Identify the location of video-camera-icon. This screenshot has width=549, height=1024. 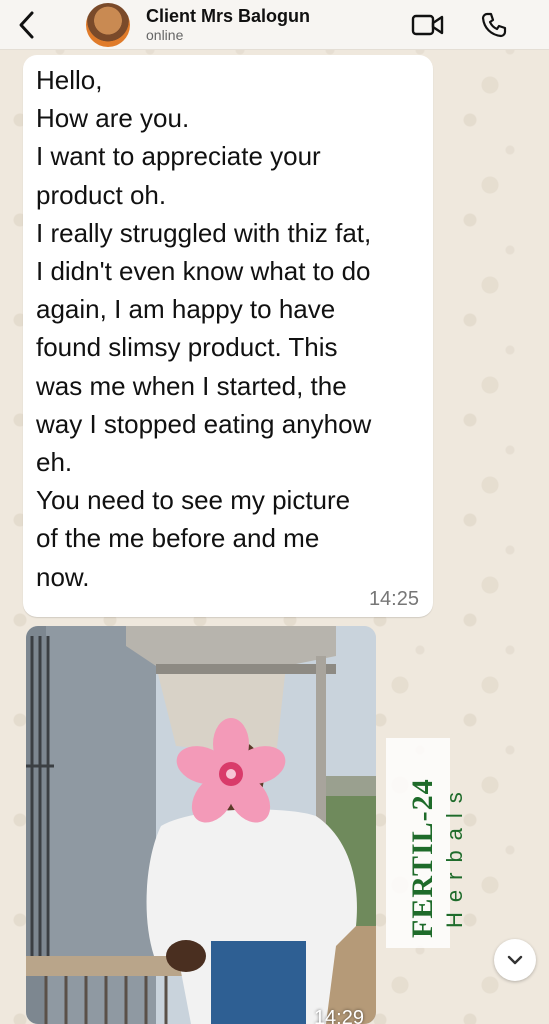
(427, 25).